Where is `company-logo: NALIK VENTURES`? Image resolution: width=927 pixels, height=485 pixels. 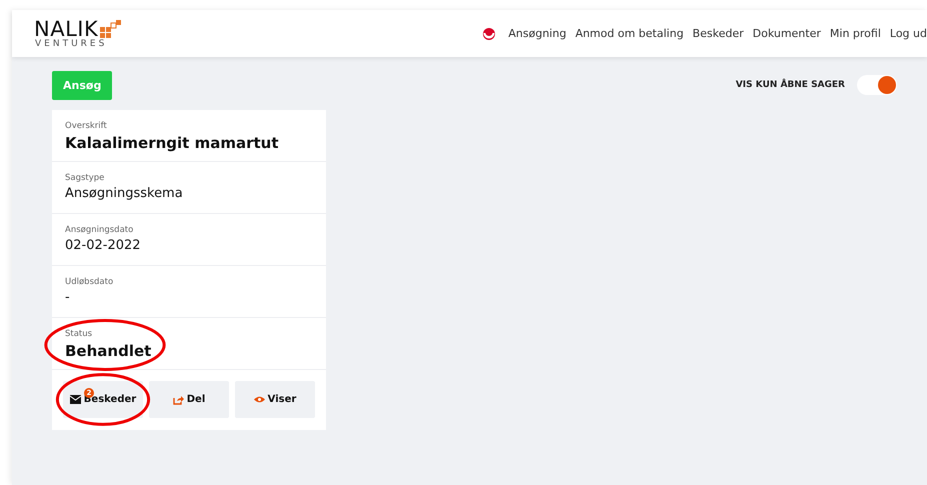 company-logo: NALIK VENTURES is located at coordinates (78, 33).